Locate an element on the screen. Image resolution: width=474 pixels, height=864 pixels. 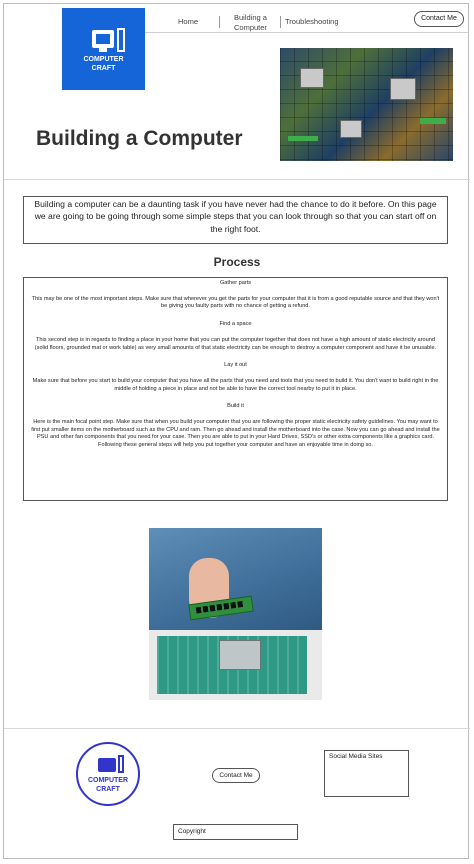
ram-and-motherboard-photo is located at coordinates (235, 614).